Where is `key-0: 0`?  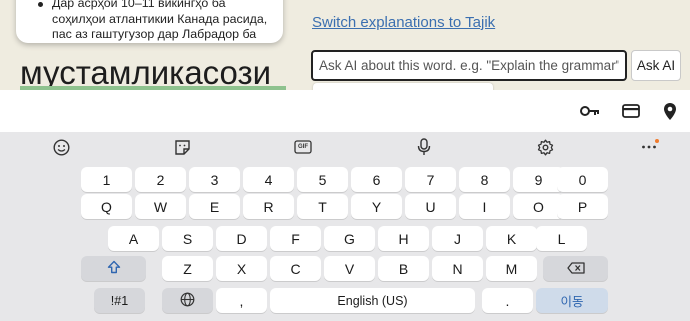
key-0: 0 is located at coordinates (582, 179).